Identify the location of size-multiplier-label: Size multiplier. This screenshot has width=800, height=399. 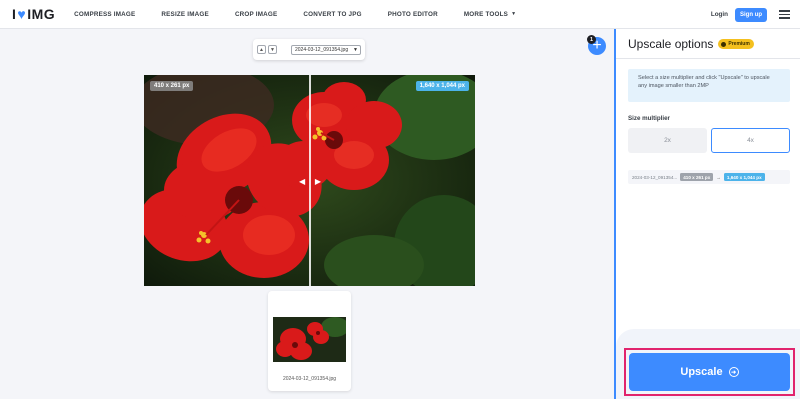
(649, 118).